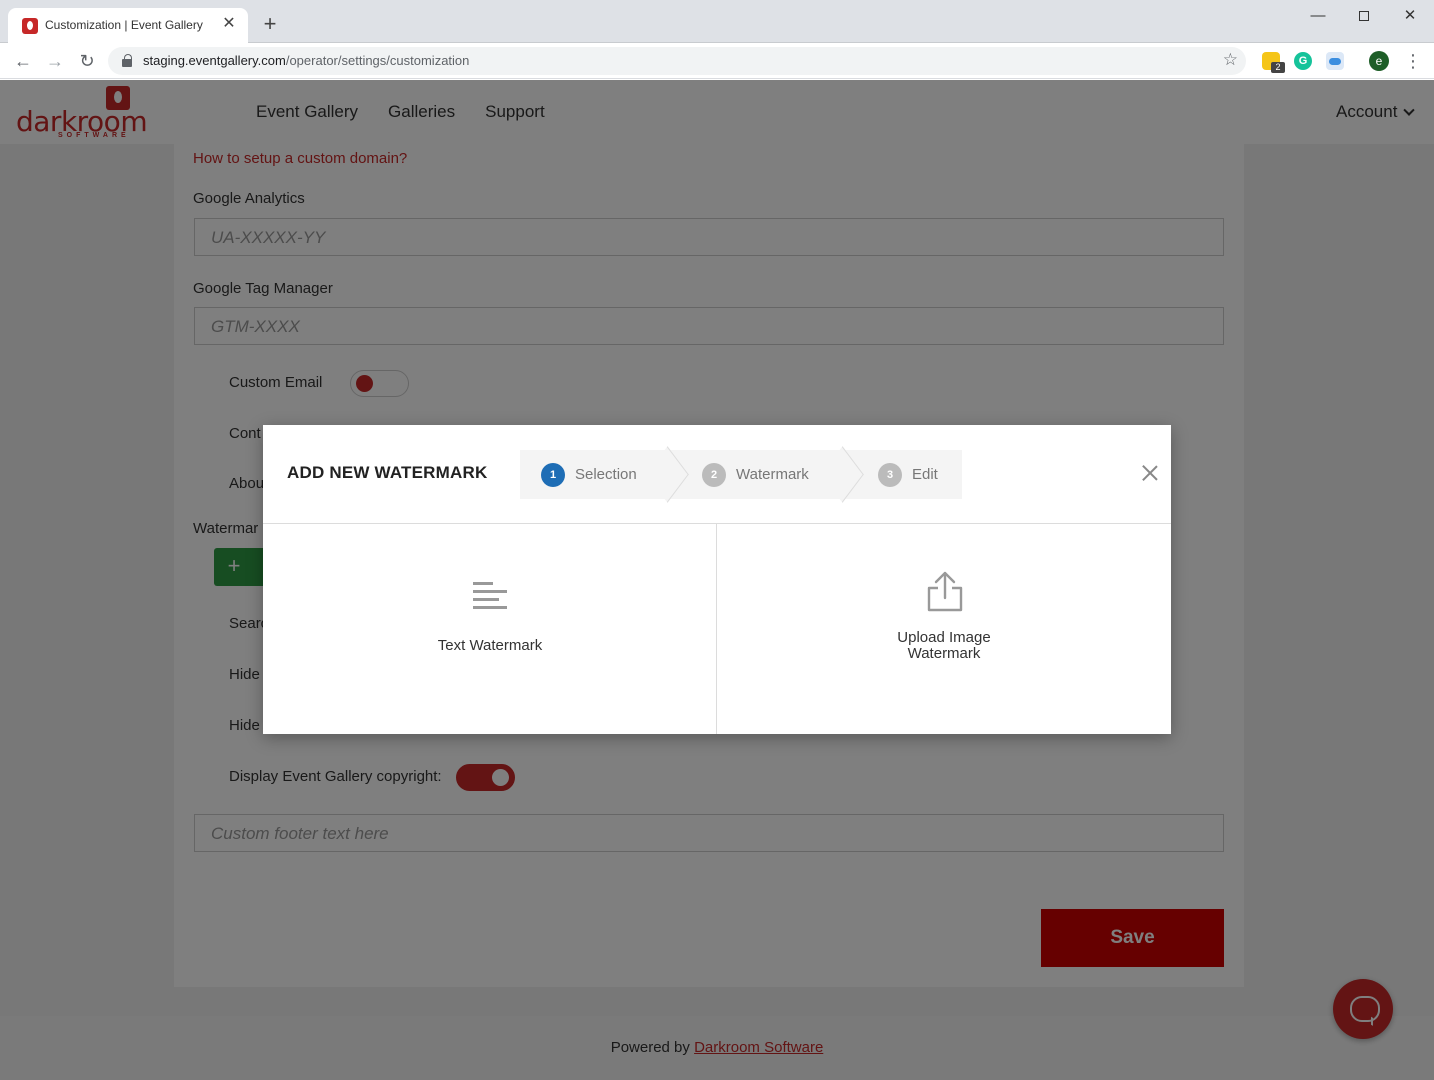 The image size is (1434, 1080). What do you see at coordinates (127, 60) in the screenshot?
I see `lock-icon` at bounding box center [127, 60].